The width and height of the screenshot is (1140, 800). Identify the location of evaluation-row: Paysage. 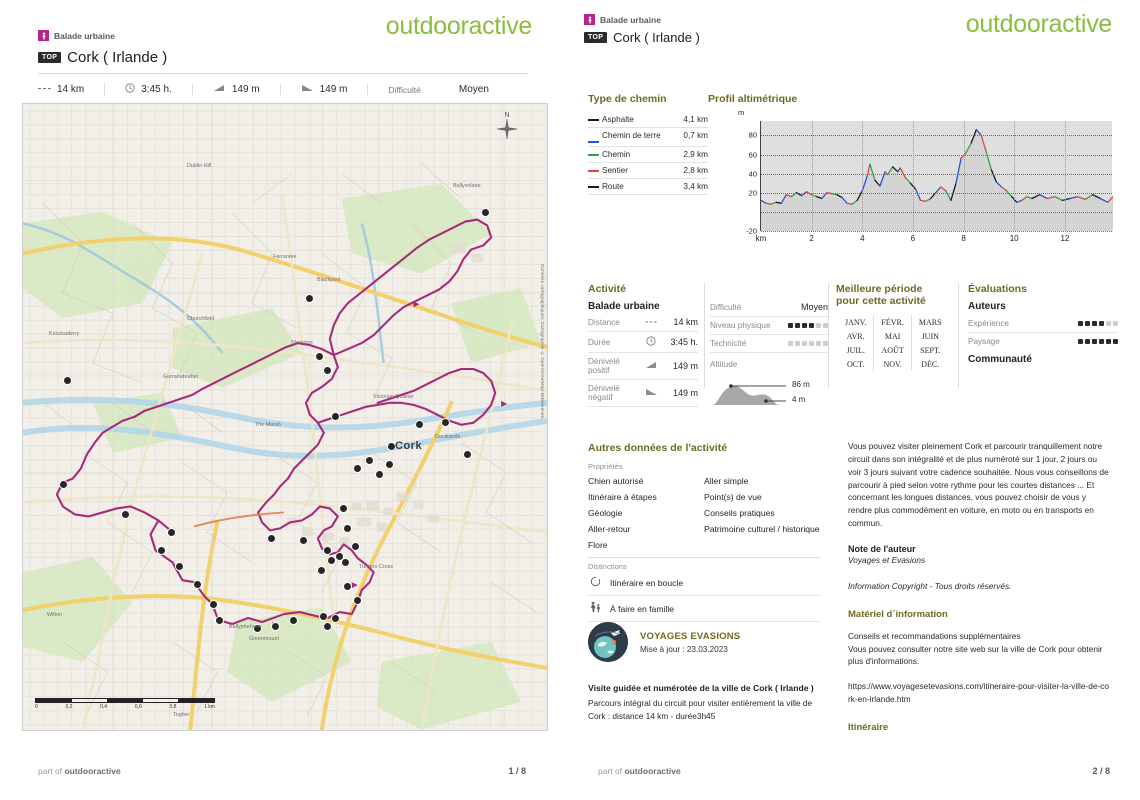
(1043, 342).